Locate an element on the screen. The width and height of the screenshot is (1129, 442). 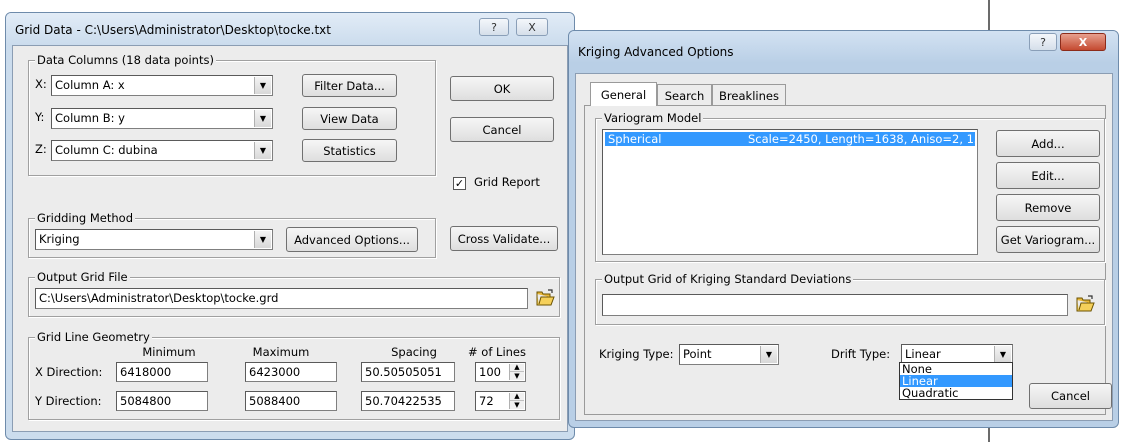
drift-type-value: Linear is located at coordinates (923, 354).